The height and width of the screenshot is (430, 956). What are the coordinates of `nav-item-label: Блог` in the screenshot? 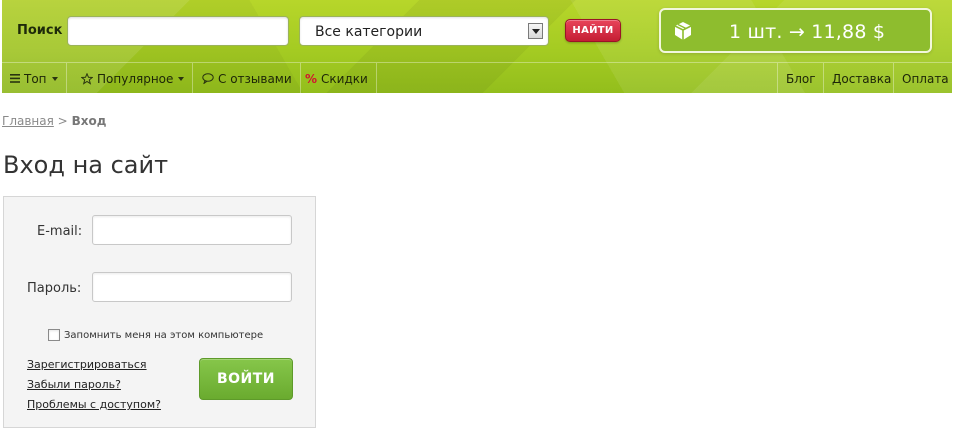 It's located at (801, 78).